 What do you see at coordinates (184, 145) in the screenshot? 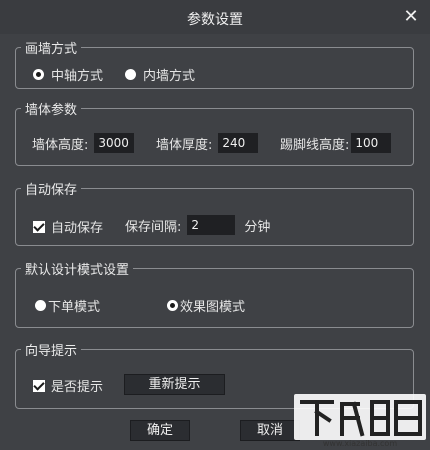
I see `wall-thickness-label: 墙体厚度:` at bounding box center [184, 145].